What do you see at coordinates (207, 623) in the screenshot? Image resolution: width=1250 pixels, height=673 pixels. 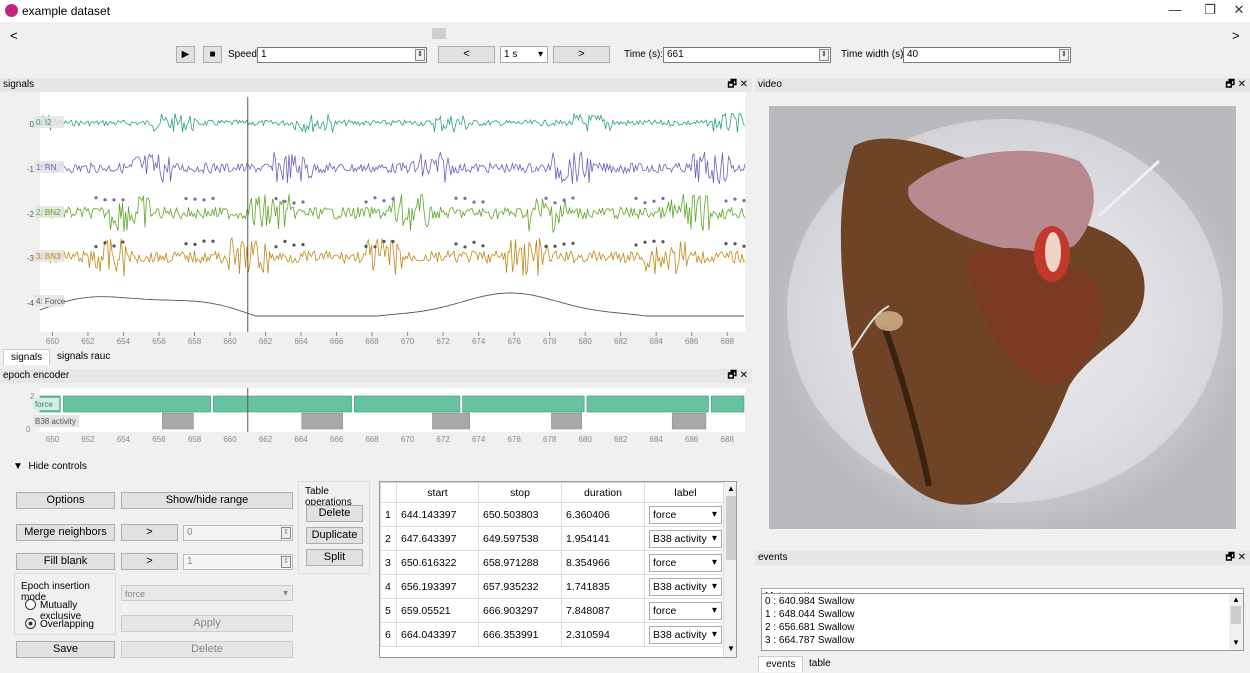 I see `apply-button: Apply` at bounding box center [207, 623].